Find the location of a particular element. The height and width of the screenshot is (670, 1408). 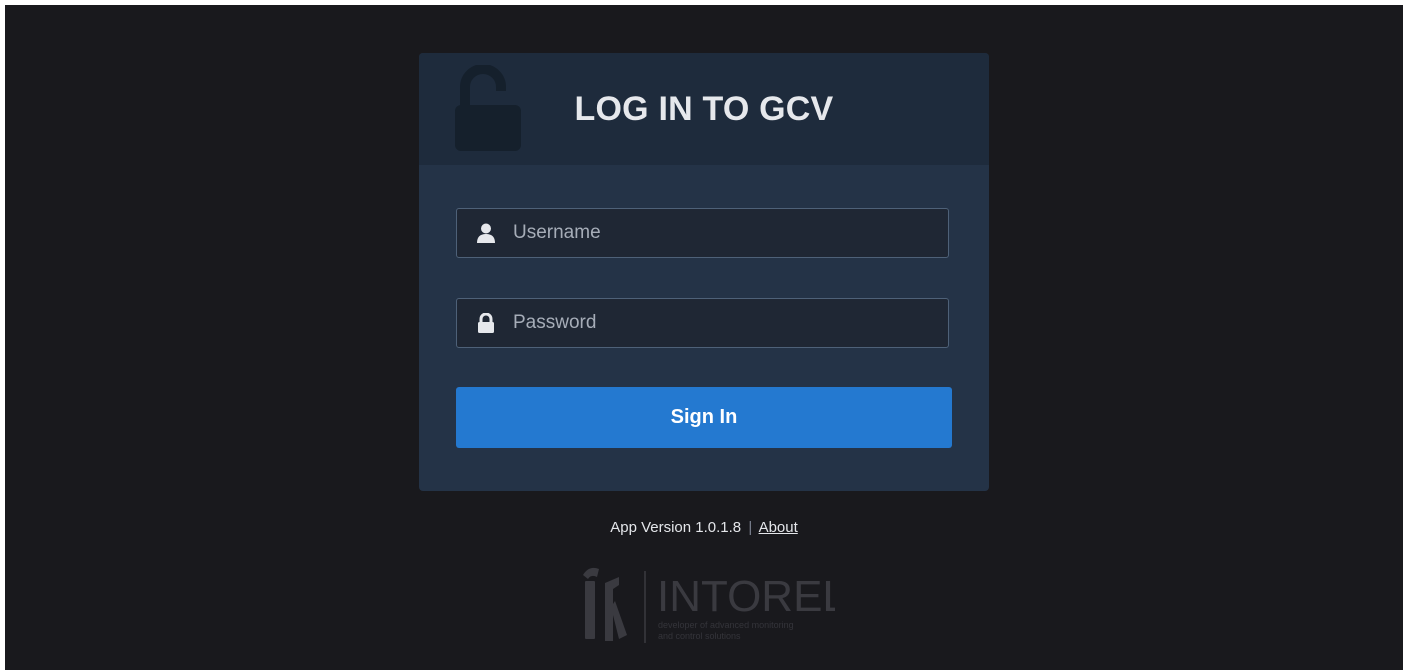

user-icon is located at coordinates (486, 233).